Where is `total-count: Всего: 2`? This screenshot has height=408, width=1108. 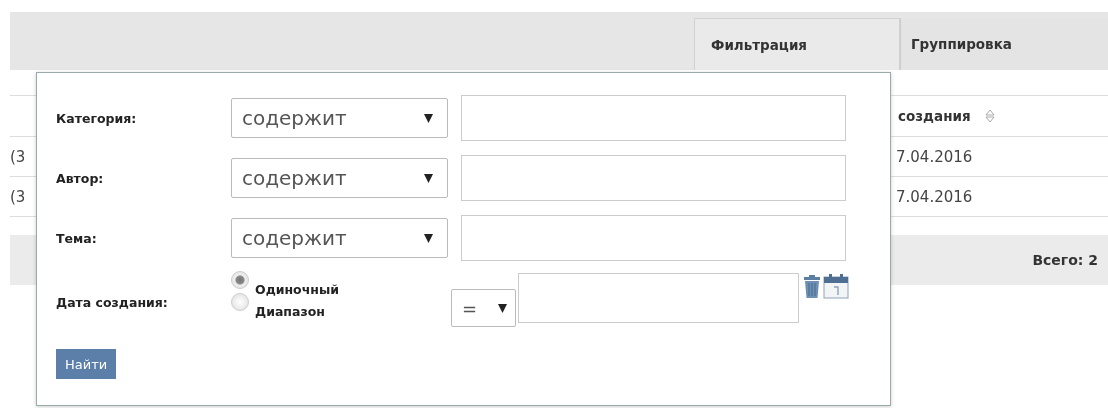 total-count: Всего: 2 is located at coordinates (1065, 260).